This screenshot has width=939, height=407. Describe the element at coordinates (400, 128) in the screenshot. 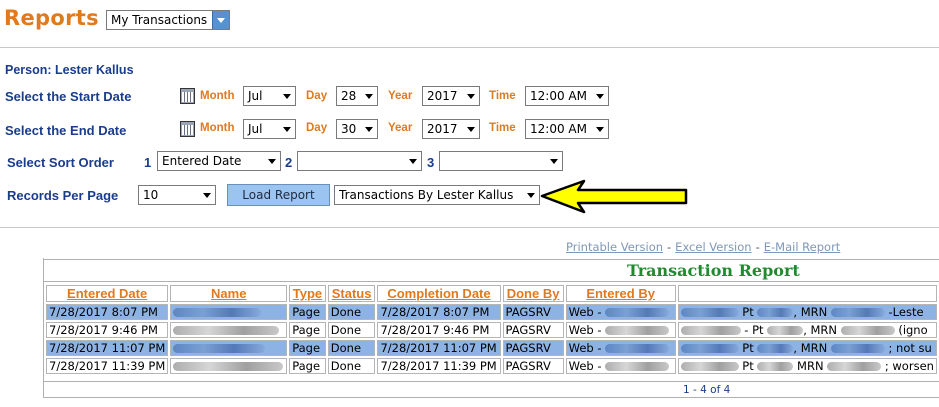

I see `end-year-label: Year` at that location.